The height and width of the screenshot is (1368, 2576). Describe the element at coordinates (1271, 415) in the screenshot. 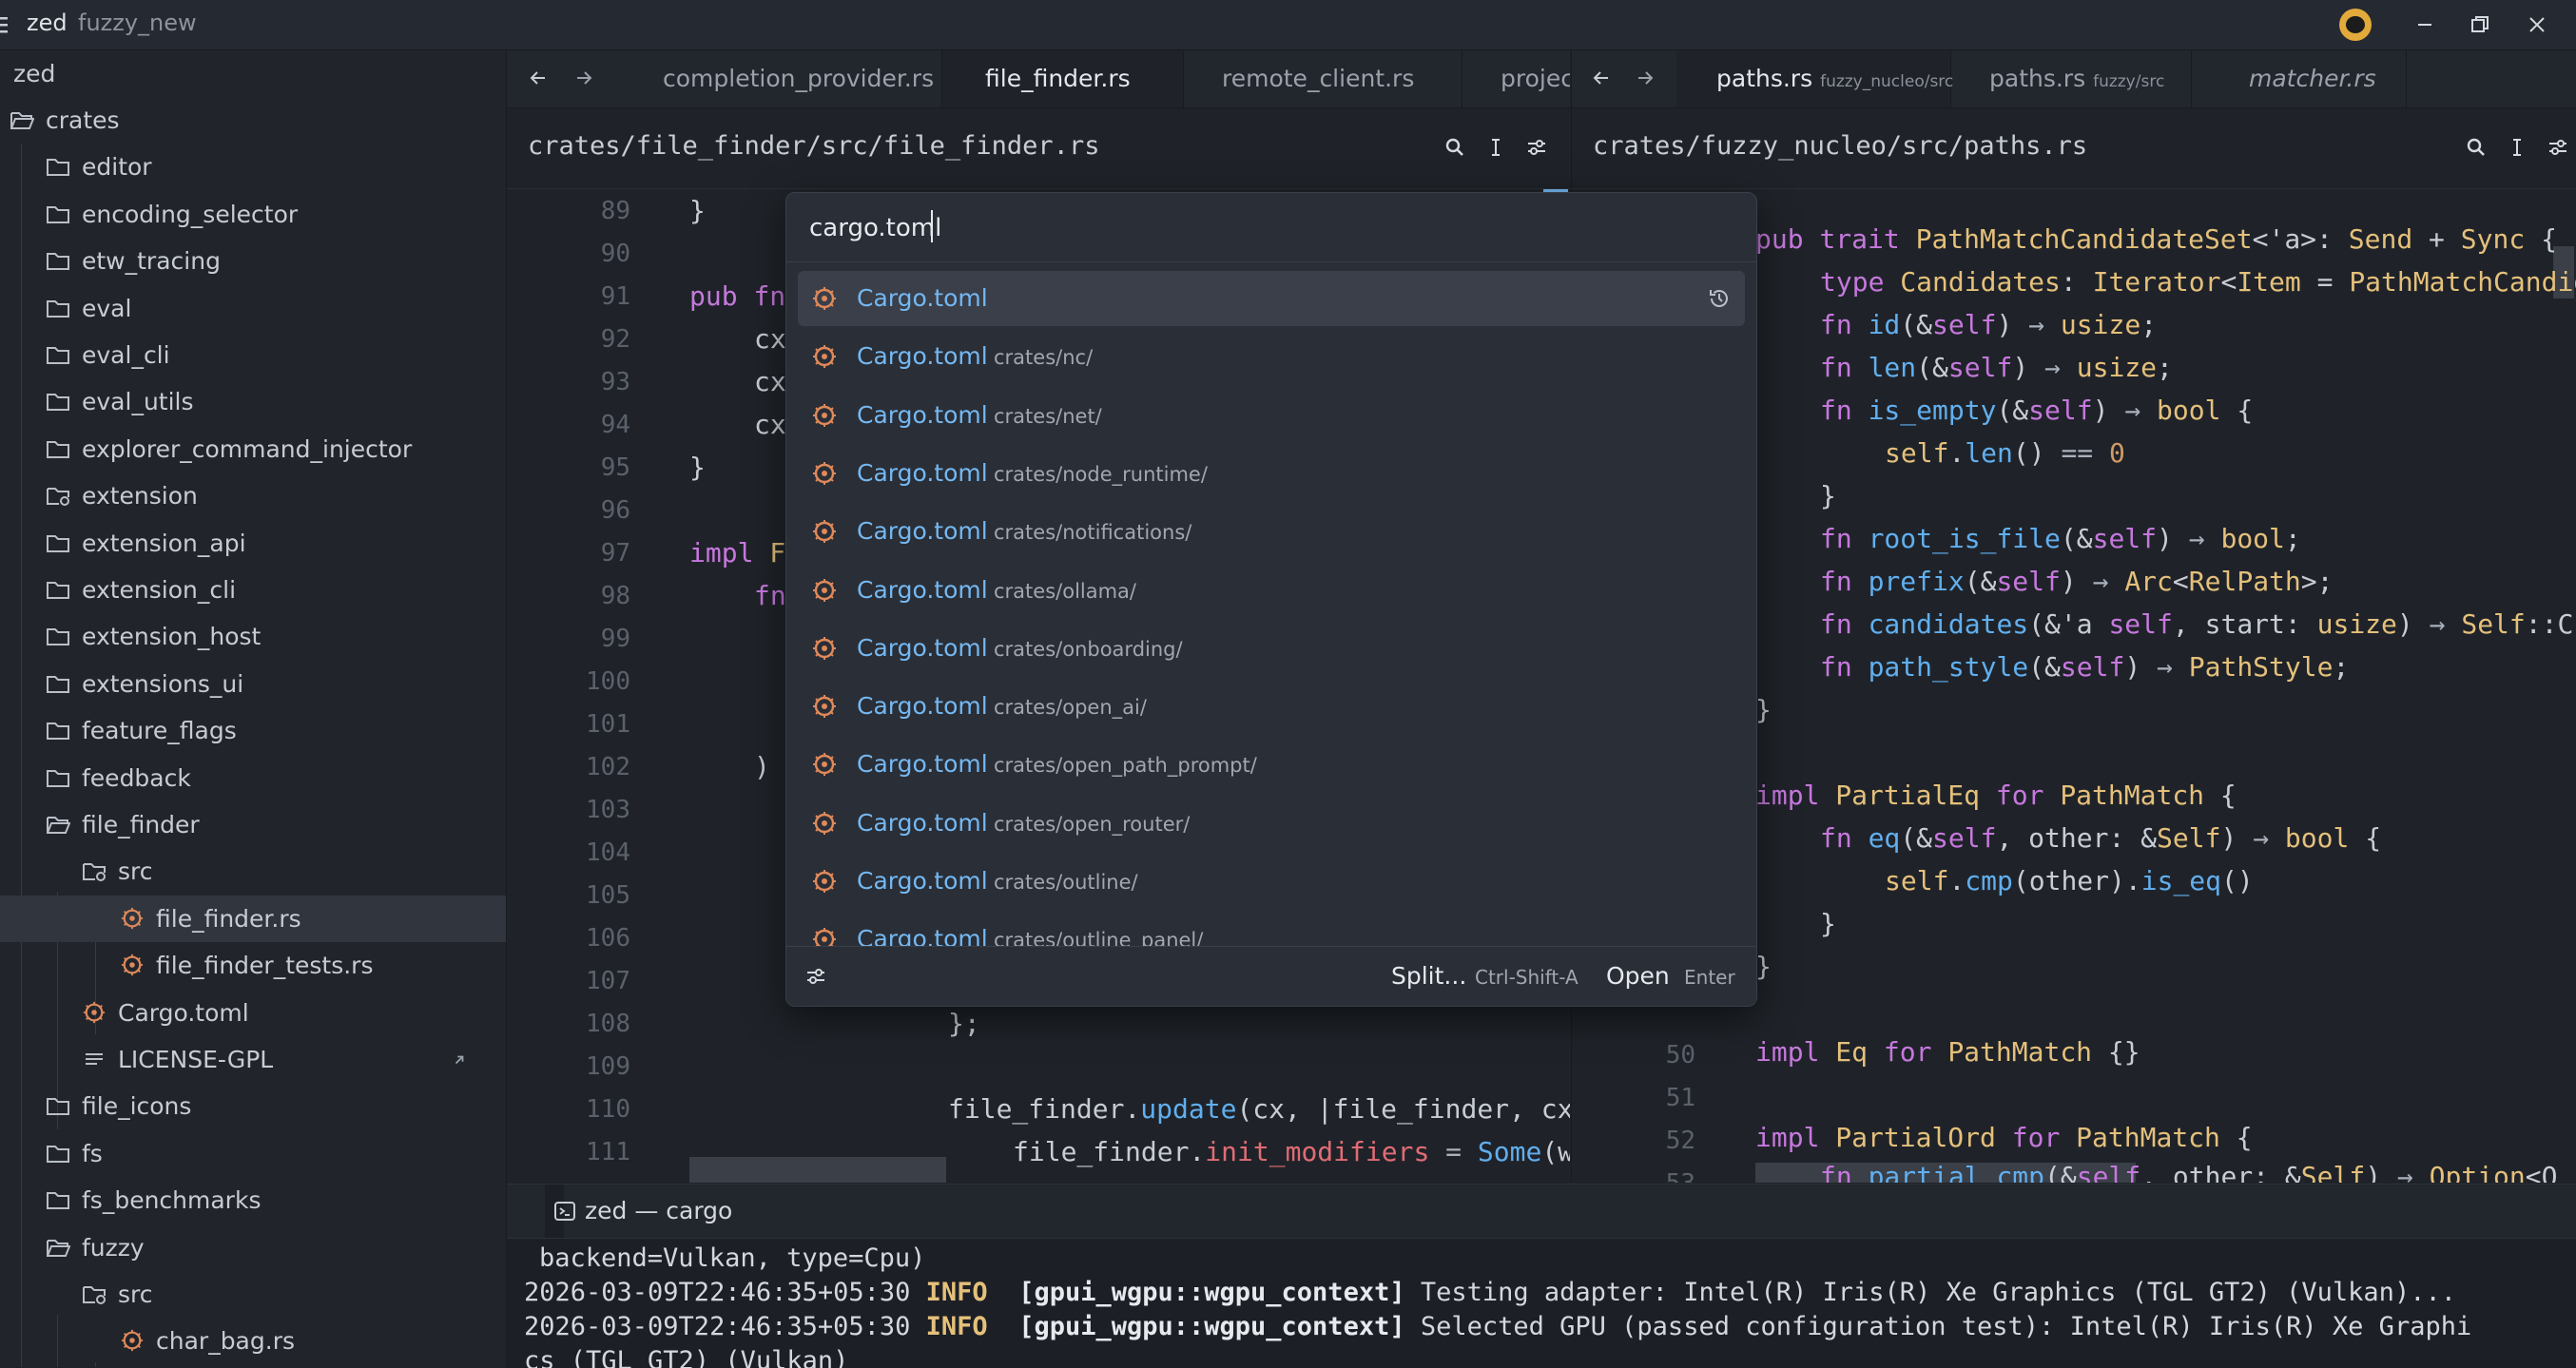

I see `finder-result-item: Cargo.toml crates/net/` at that location.